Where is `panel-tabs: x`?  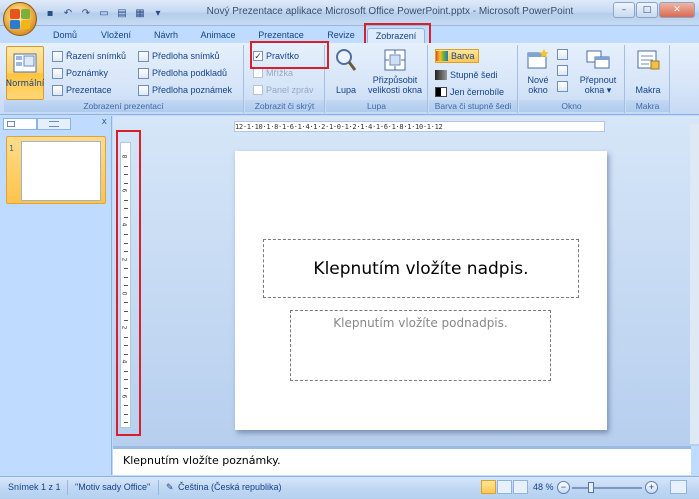
panel-tabs: x is located at coordinates (56, 124).